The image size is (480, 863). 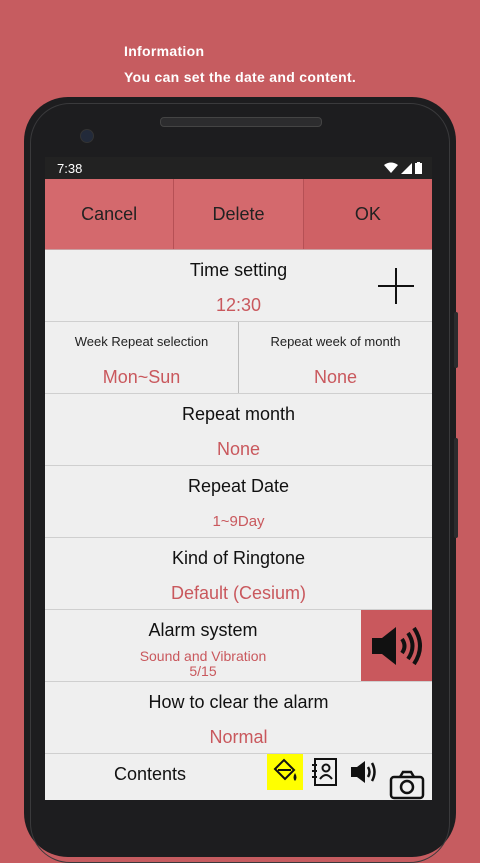 I want to click on contact-card-button, so click(x=325, y=772).